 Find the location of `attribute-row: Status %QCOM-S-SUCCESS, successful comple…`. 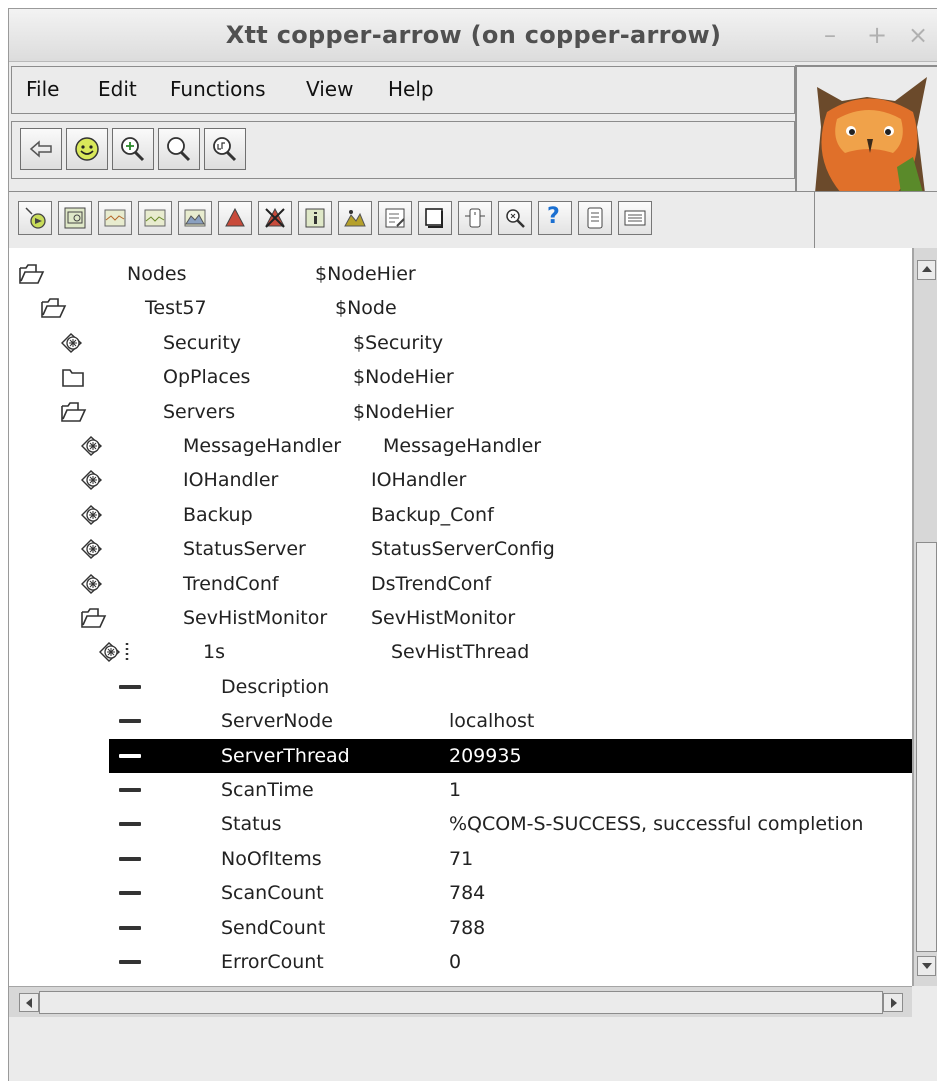

attribute-row: Status %QCOM-S-SUCCESS, successful comple… is located at coordinates (460, 824).